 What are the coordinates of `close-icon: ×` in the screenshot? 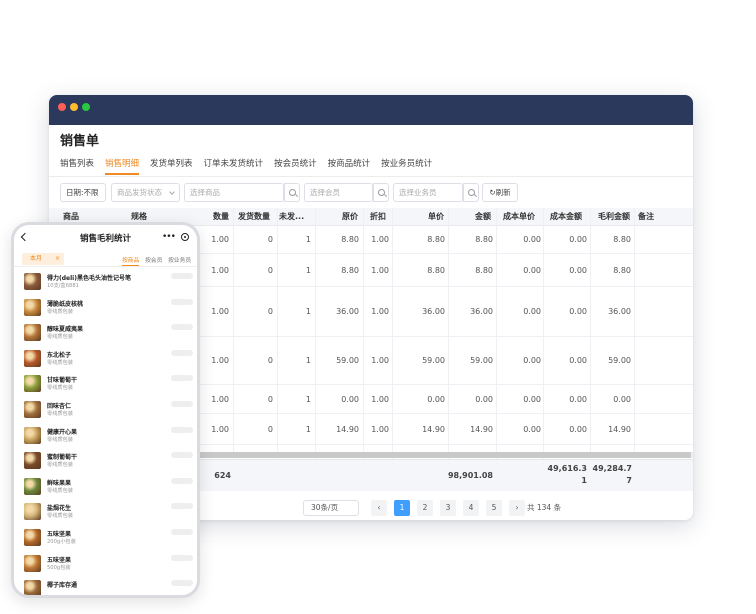 It's located at (57, 259).